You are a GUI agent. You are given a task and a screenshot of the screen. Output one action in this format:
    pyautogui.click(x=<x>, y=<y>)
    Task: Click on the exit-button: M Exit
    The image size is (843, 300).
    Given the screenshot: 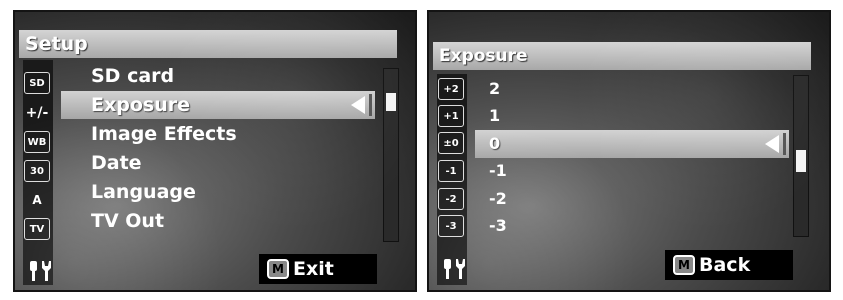 What is the action you would take?
    pyautogui.click(x=318, y=269)
    